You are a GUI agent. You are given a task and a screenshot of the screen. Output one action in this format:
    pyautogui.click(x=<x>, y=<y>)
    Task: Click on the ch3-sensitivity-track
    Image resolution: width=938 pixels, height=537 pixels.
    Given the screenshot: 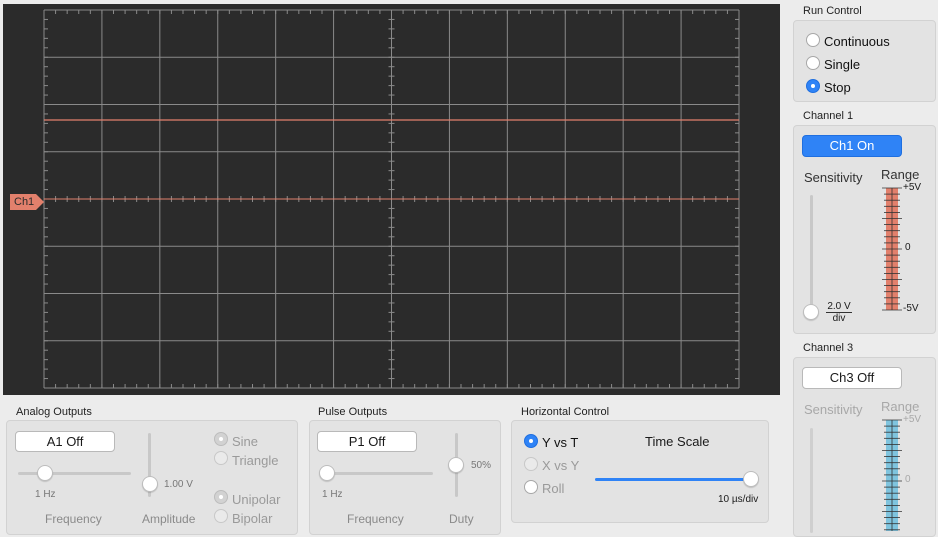 What is the action you would take?
    pyautogui.click(x=811, y=480)
    